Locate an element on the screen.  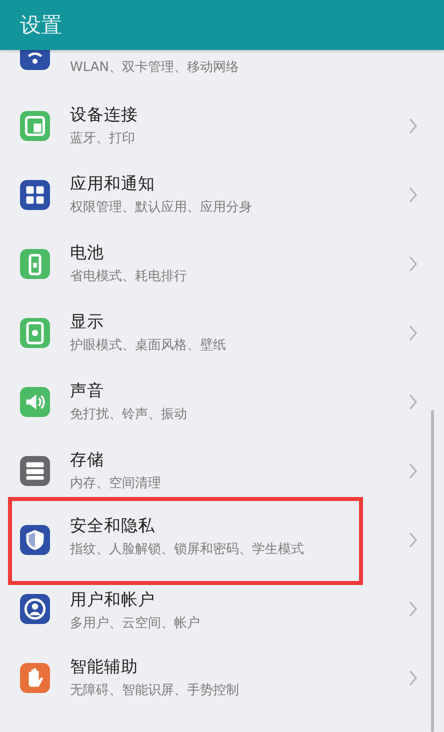
item-subtitle: 内存、空间清理 is located at coordinates (116, 483).